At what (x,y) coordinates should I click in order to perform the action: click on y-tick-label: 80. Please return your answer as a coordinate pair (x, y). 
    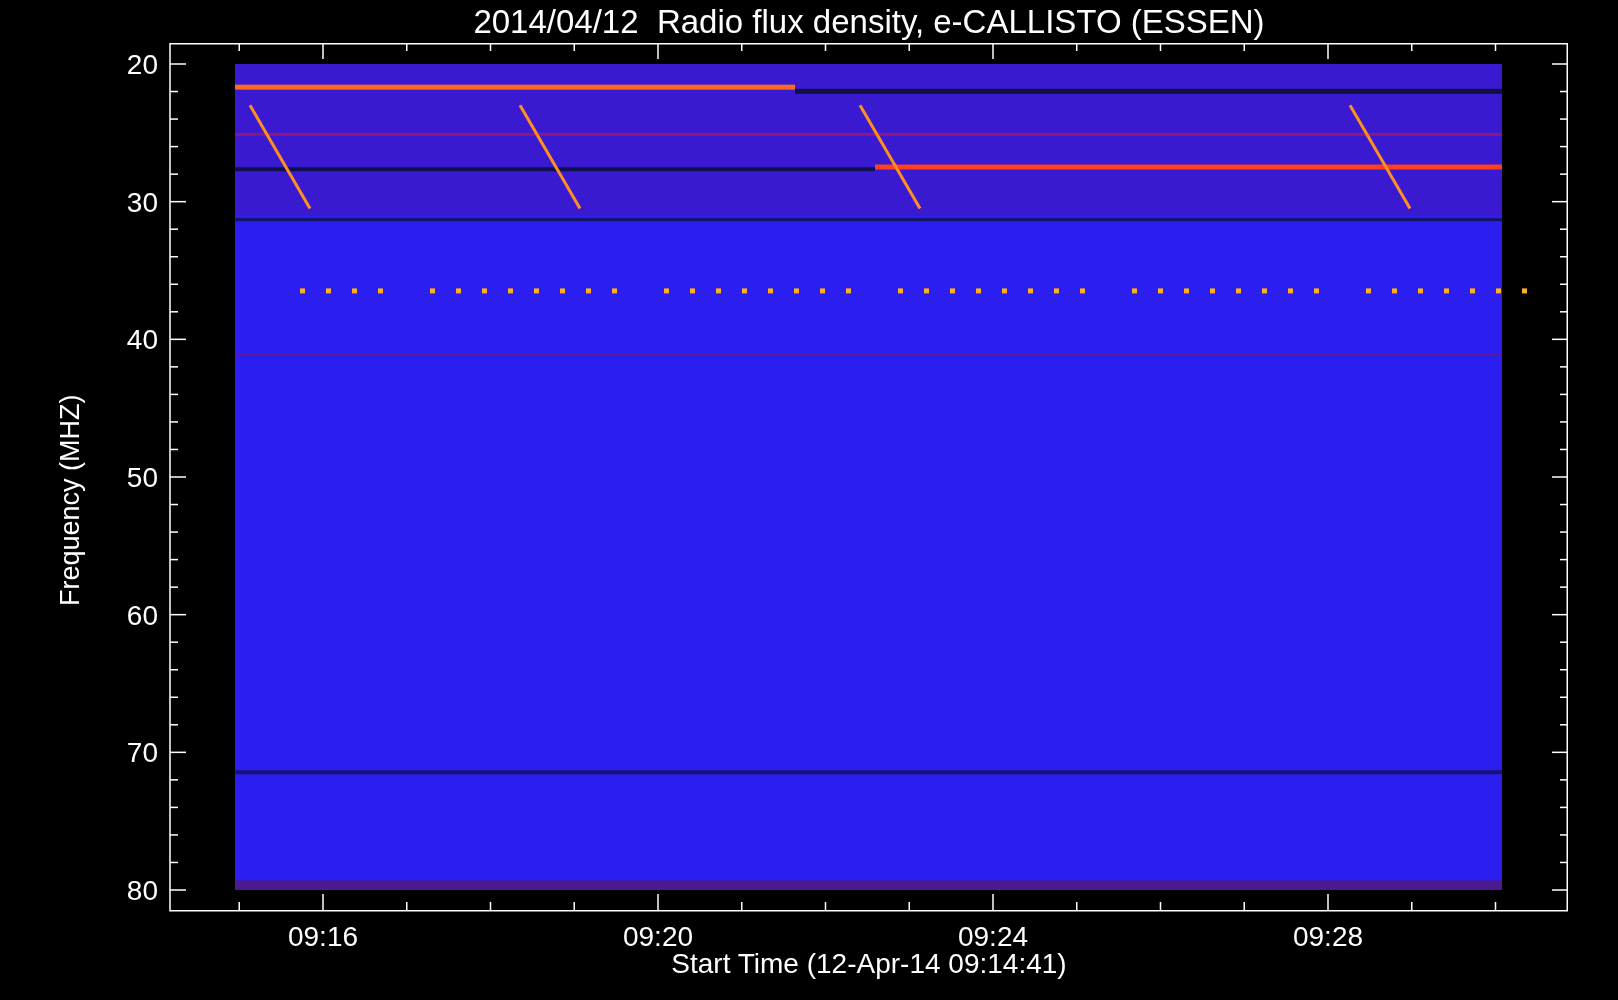
    Looking at the image, I should click on (142, 890).